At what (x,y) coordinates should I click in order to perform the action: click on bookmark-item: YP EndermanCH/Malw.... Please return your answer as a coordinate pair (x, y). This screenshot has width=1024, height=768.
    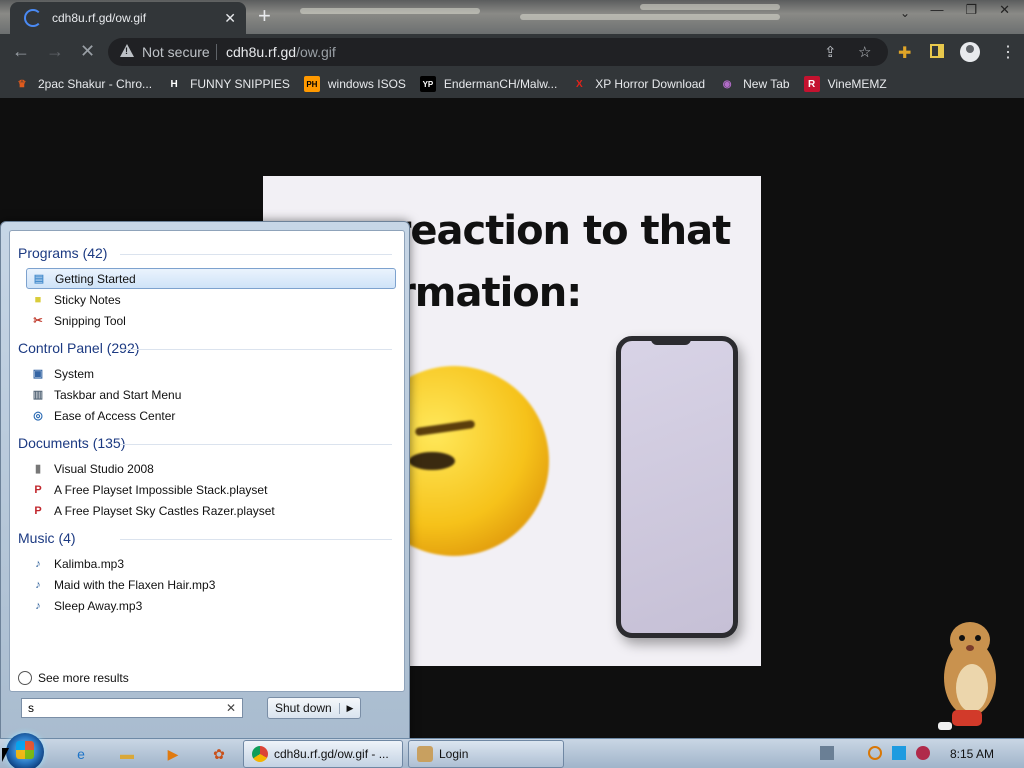
    Looking at the image, I should click on (488, 84).